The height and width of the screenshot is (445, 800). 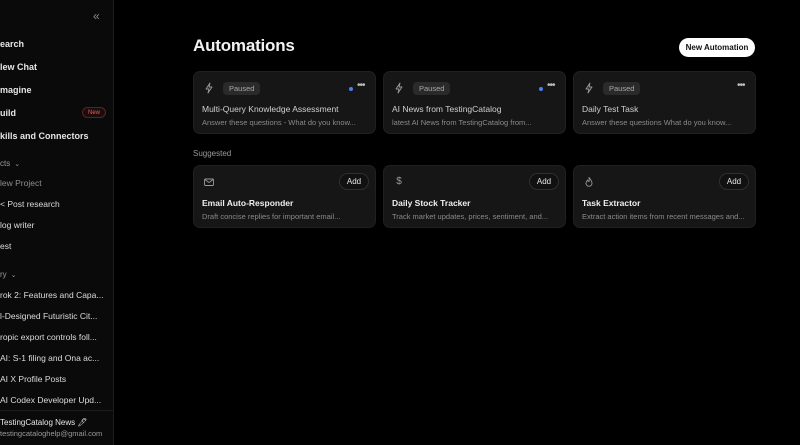 I want to click on suggested-title: Daily Stock Tracker, so click(x=431, y=203).